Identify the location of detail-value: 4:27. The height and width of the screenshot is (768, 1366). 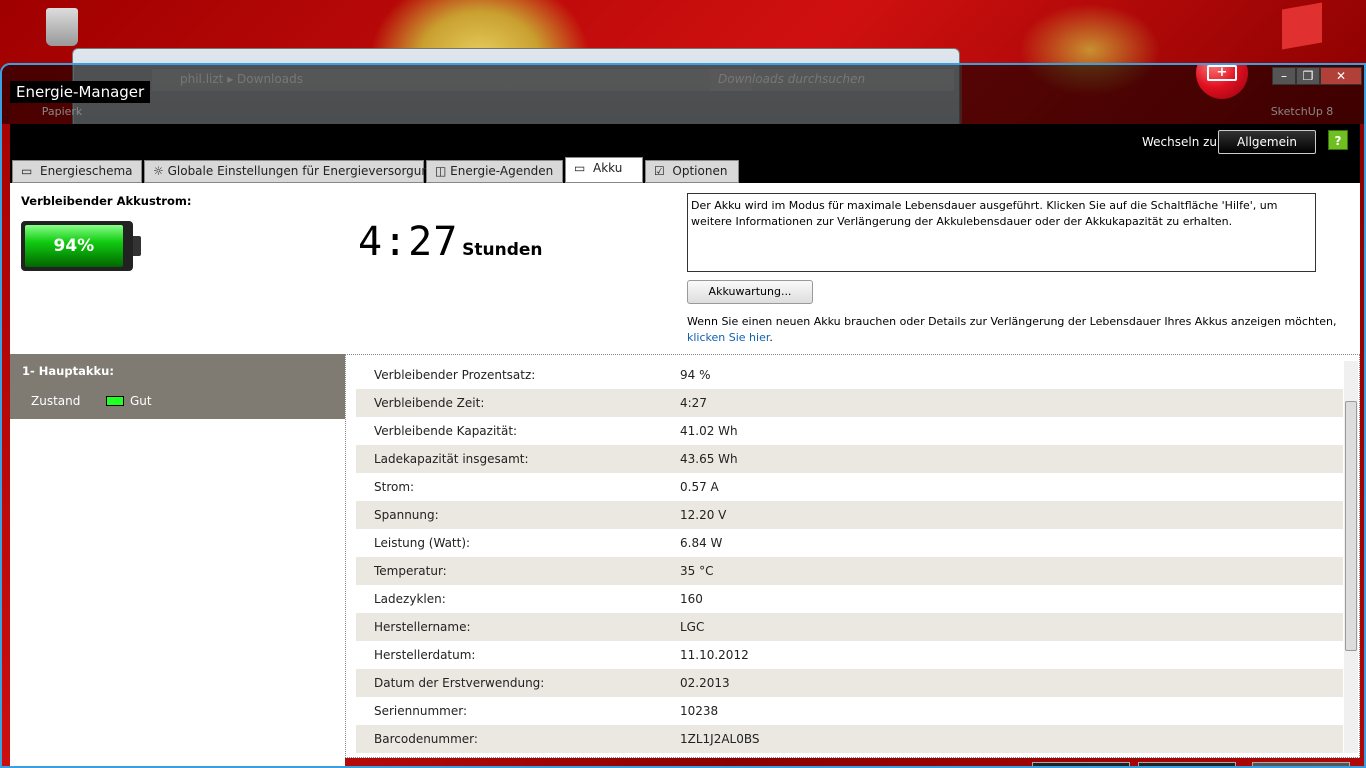
(693, 403).